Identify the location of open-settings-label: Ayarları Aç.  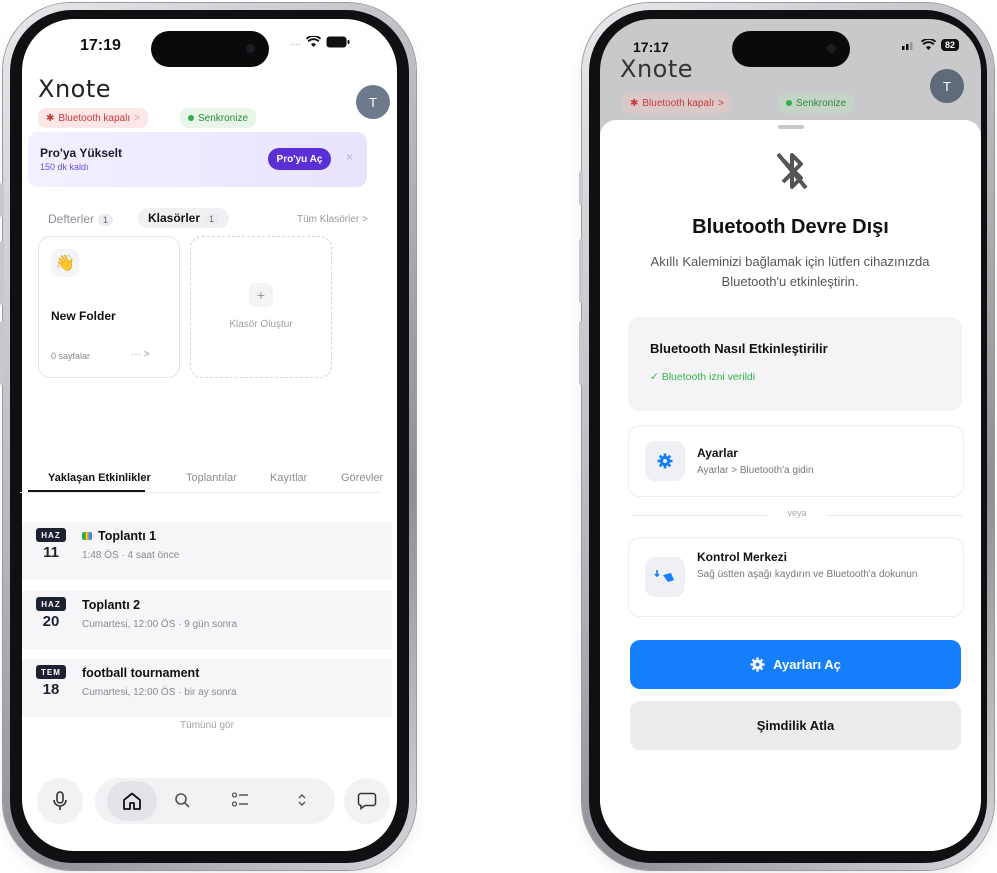
(807, 664).